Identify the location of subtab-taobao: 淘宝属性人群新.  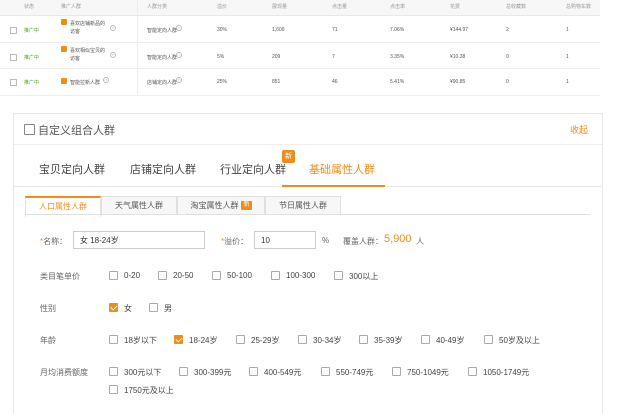
(221, 205).